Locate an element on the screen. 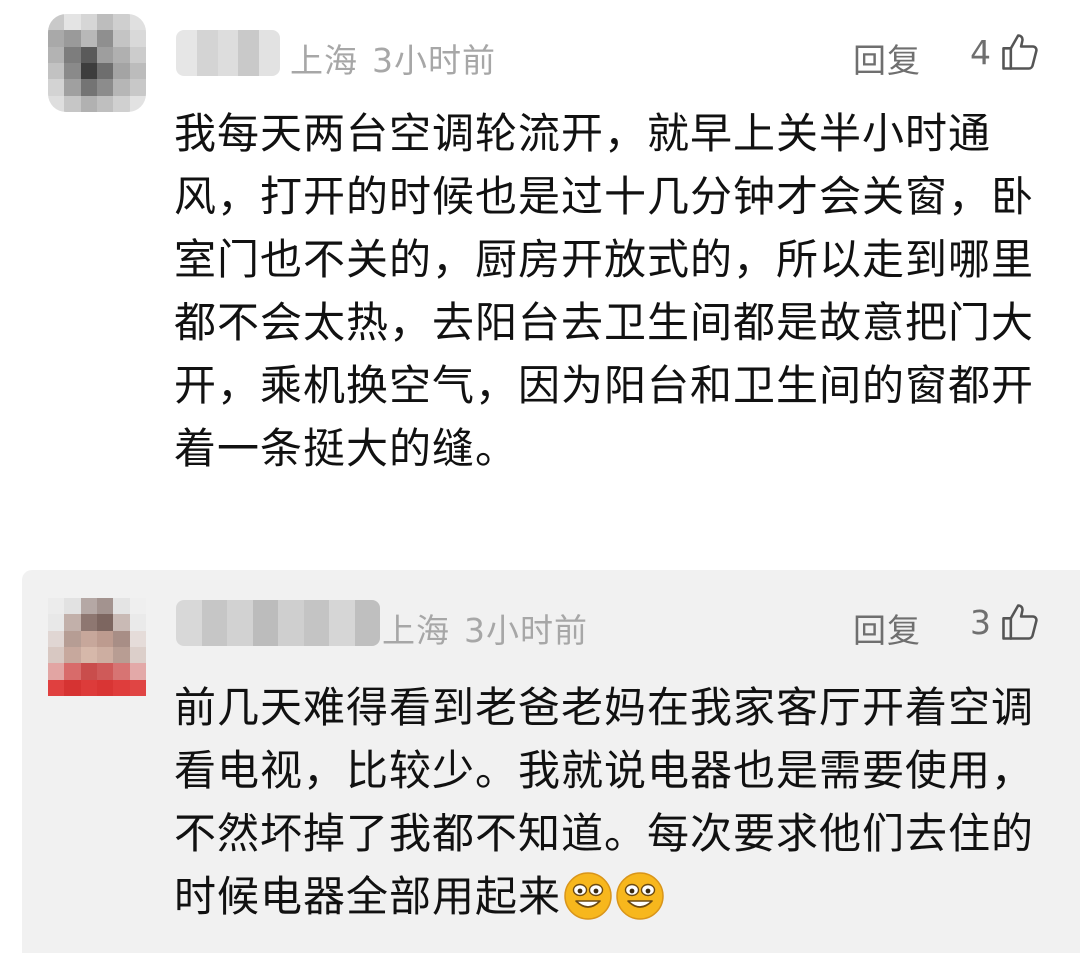 The width and height of the screenshot is (1080, 953). like-button: 4 is located at coordinates (1006, 52).